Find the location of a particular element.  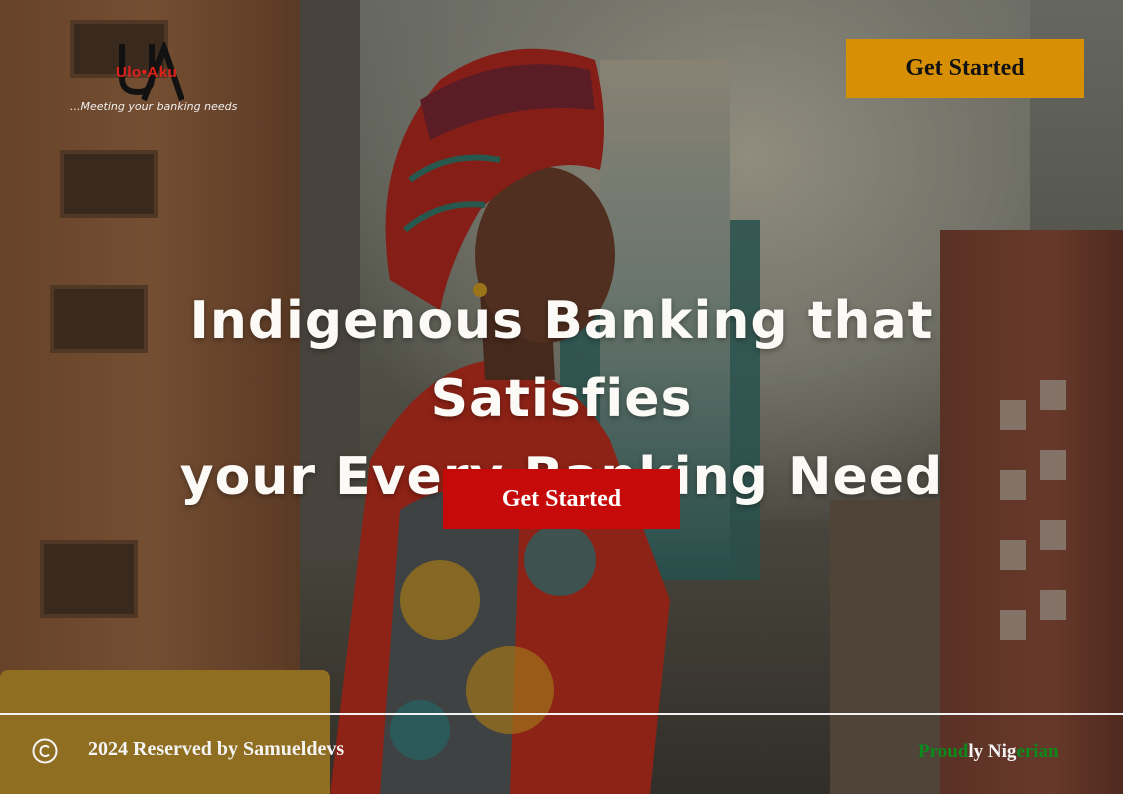

header-get-started-button: Get Started is located at coordinates (965, 68).